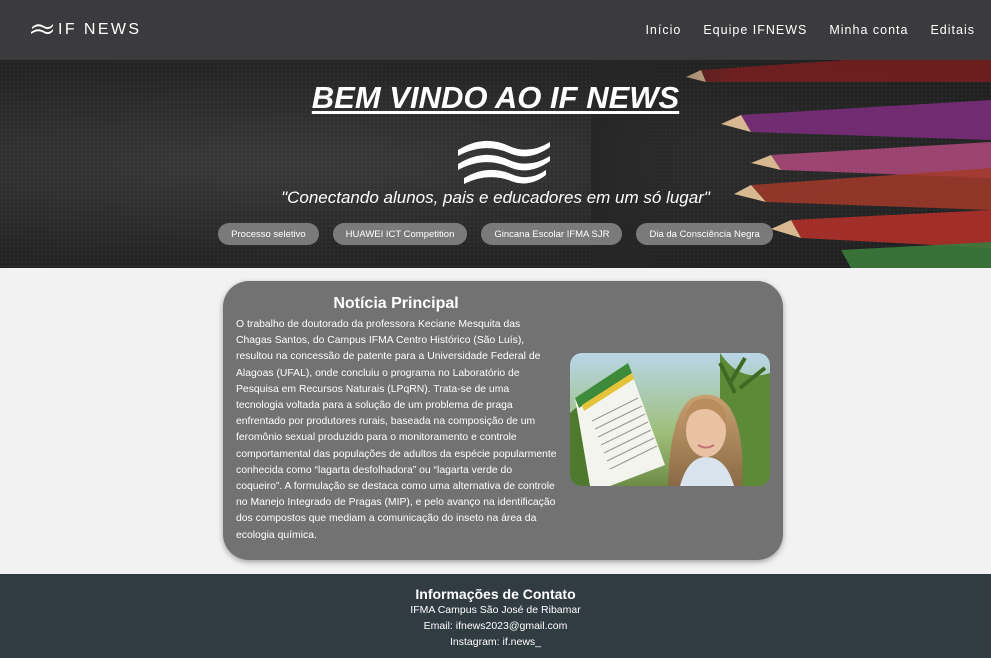 This screenshot has height=658, width=991. I want to click on tag-processo-seletivo: Processo seletivo, so click(268, 234).